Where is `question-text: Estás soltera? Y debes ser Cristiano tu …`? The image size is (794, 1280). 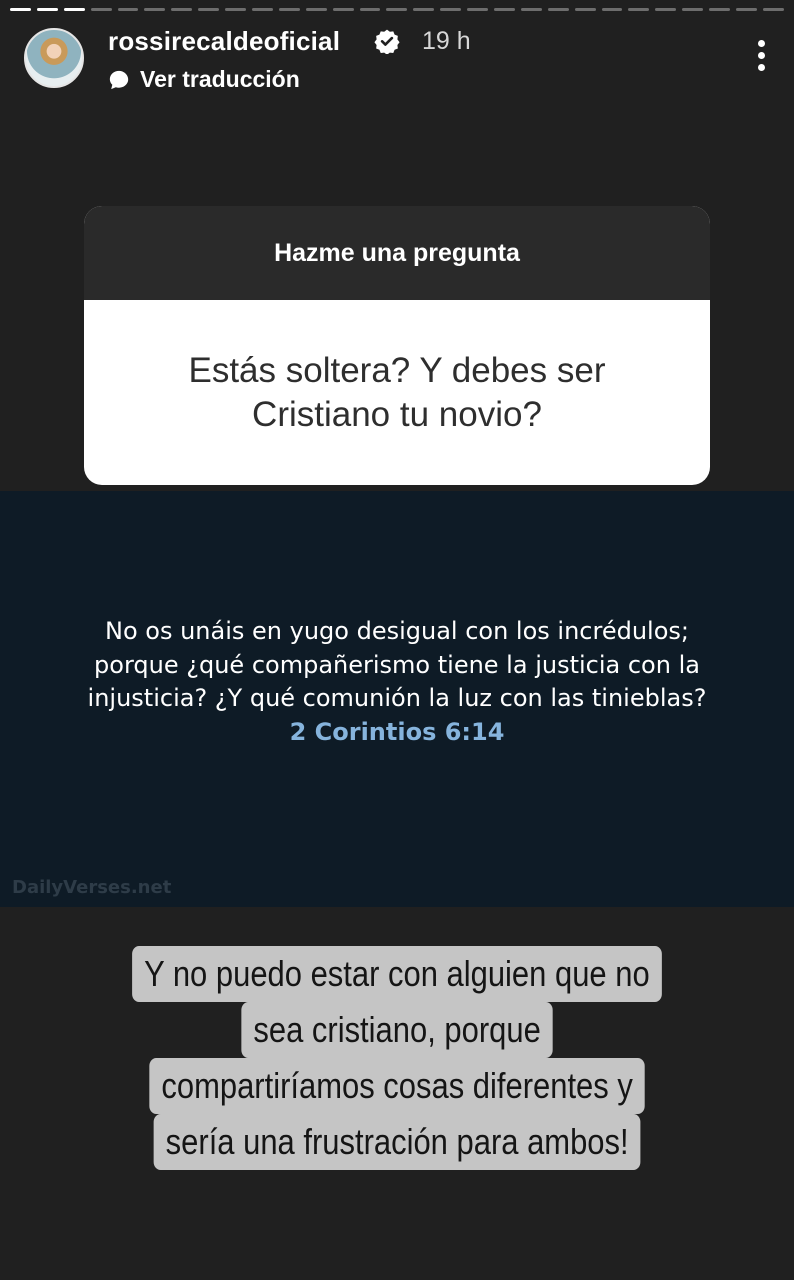 question-text: Estás soltera? Y debes ser Cristiano tu … is located at coordinates (397, 392).